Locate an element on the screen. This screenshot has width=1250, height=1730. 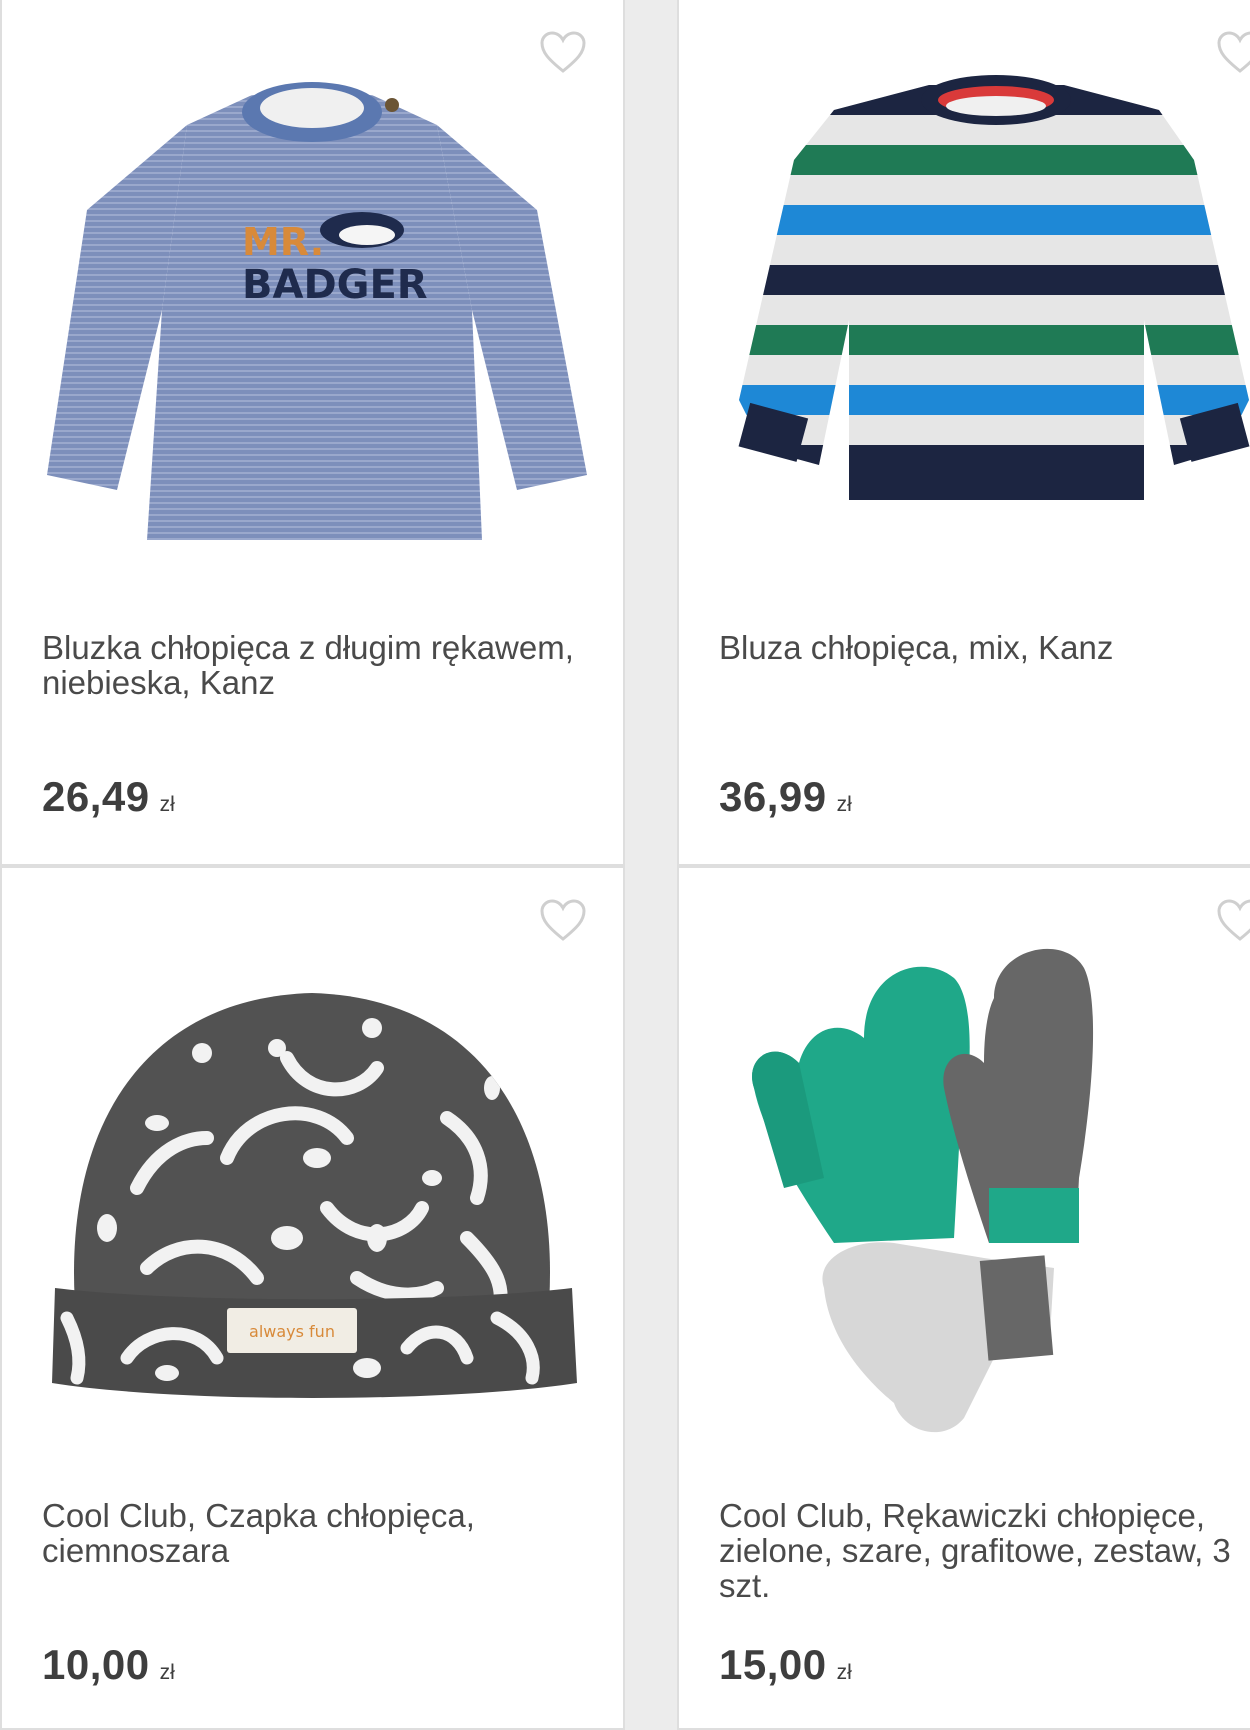
product-title: Cool Club, Czapka chłopięca, ciemnoszara is located at coordinates (312, 1533).